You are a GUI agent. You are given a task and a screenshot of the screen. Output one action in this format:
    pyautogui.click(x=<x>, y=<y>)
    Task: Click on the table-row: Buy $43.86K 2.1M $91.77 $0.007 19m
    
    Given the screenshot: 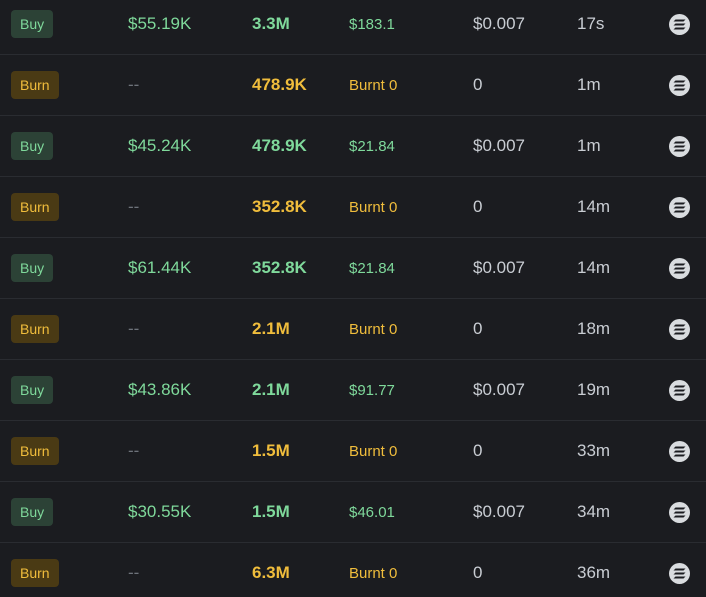 What is the action you would take?
    pyautogui.click(x=353, y=390)
    